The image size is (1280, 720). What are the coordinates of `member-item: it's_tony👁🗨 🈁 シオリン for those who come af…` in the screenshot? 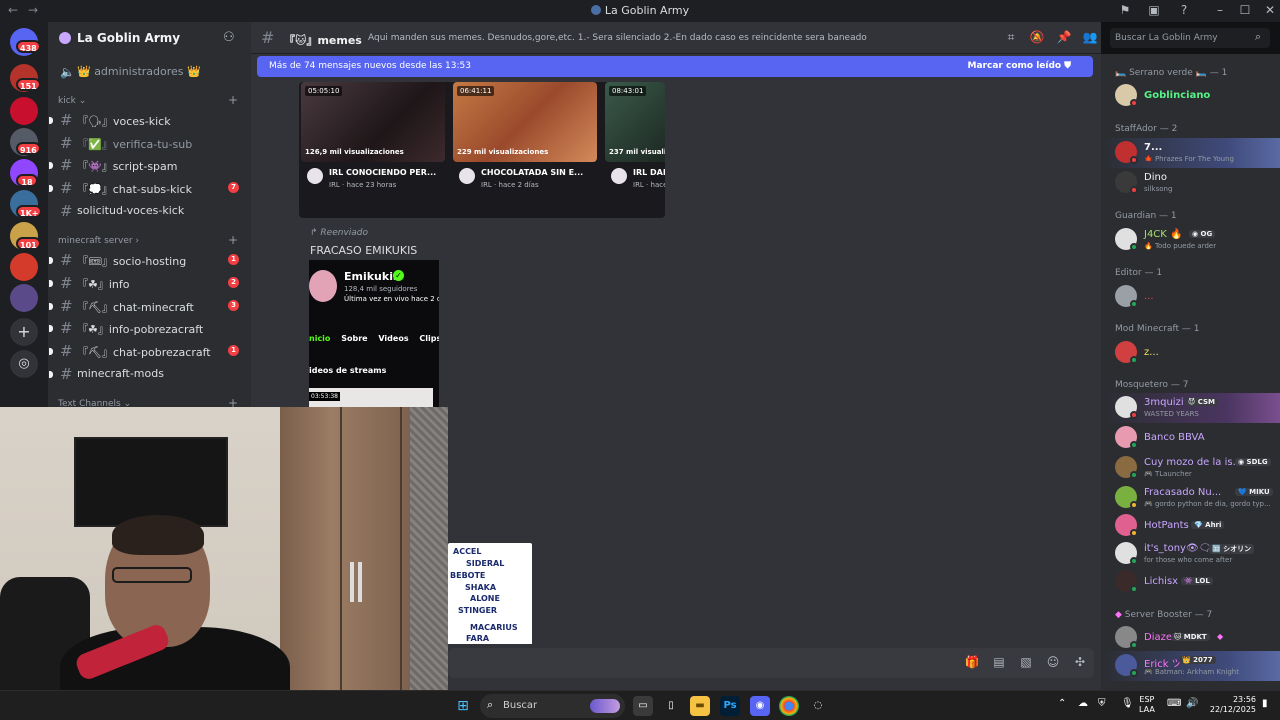 It's located at (1190, 554).